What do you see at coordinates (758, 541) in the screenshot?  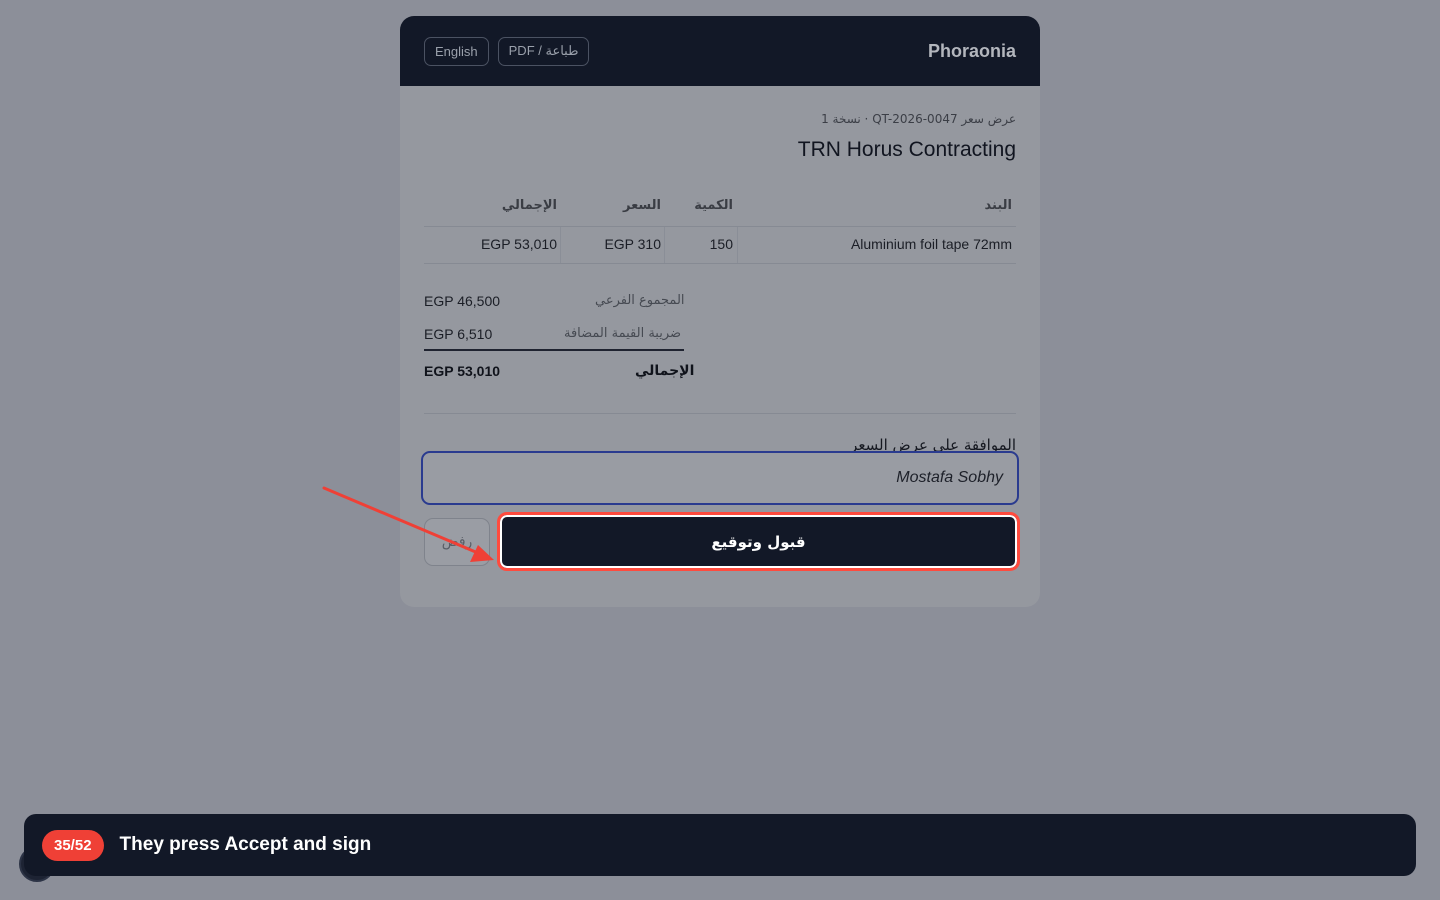 I see `accept-and-sign-button: قبول وتوقيع` at bounding box center [758, 541].